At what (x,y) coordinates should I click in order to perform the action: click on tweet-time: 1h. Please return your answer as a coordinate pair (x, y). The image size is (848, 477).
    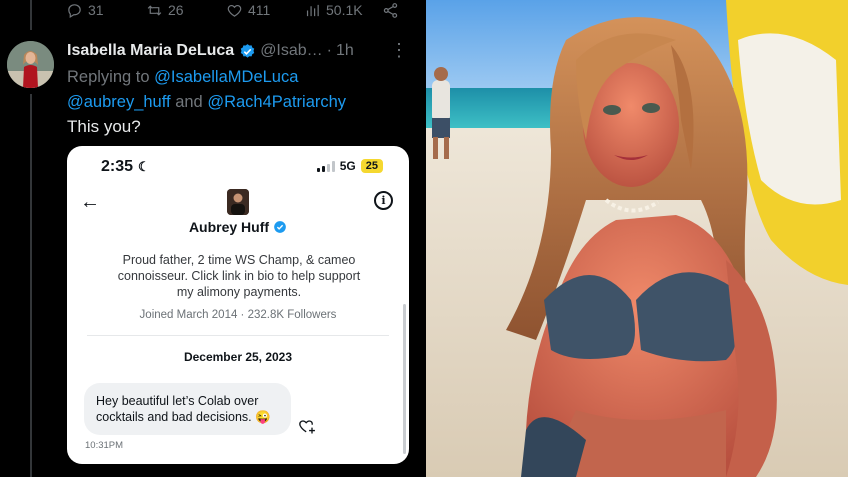
    Looking at the image, I should click on (345, 51).